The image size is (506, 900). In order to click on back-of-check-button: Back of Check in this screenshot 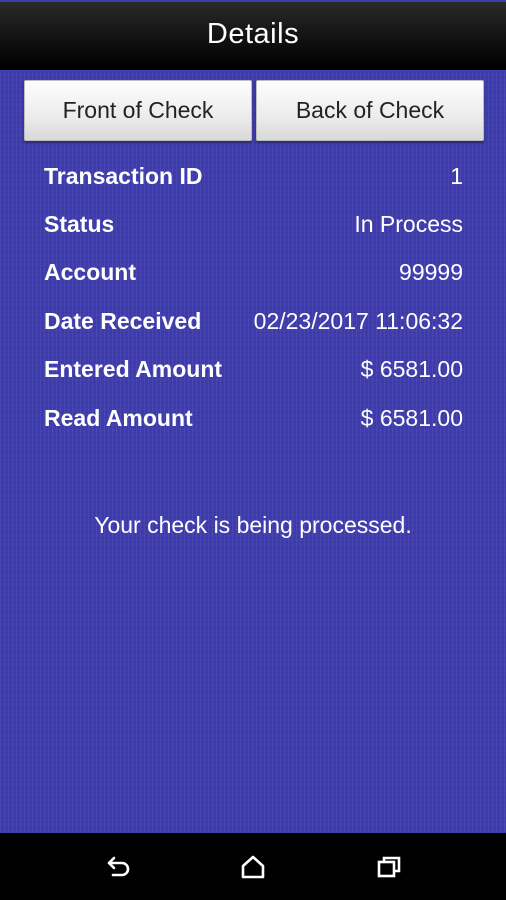, I will do `click(370, 110)`.